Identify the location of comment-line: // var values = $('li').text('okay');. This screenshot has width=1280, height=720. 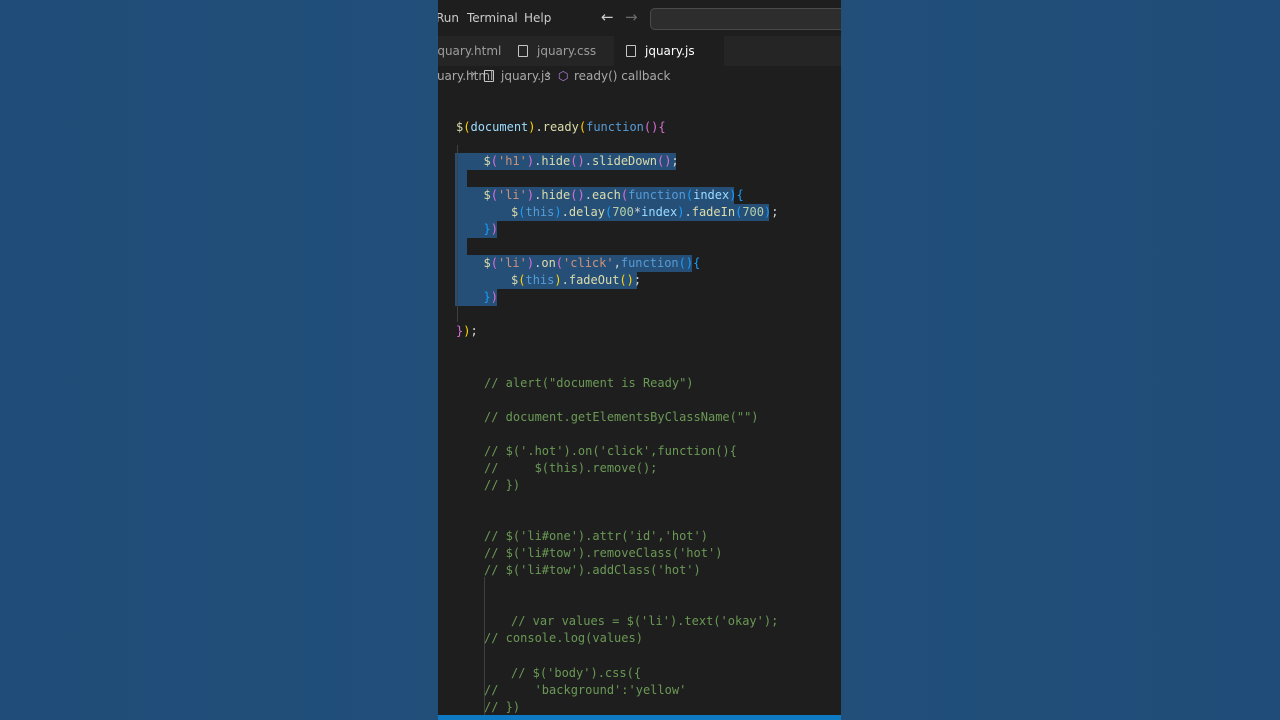
(645, 621).